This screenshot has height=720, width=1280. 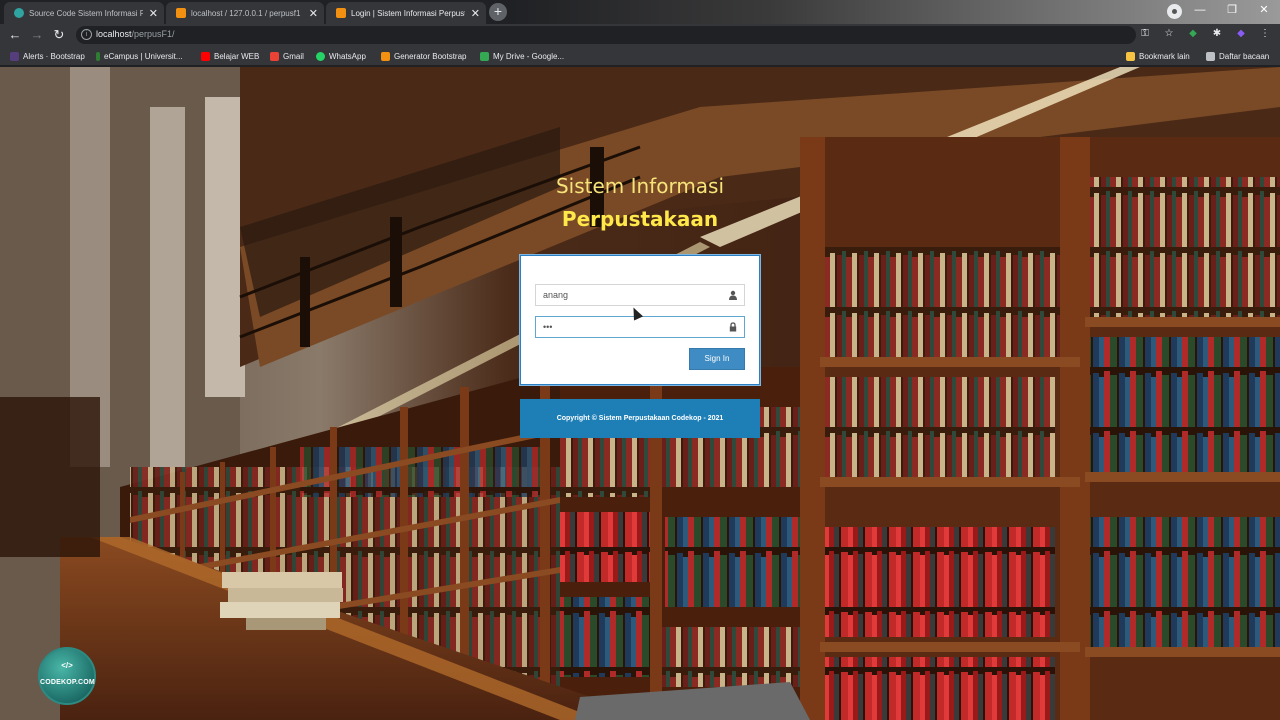 What do you see at coordinates (293, 56) in the screenshot?
I see `bookmark-label: Gmail` at bounding box center [293, 56].